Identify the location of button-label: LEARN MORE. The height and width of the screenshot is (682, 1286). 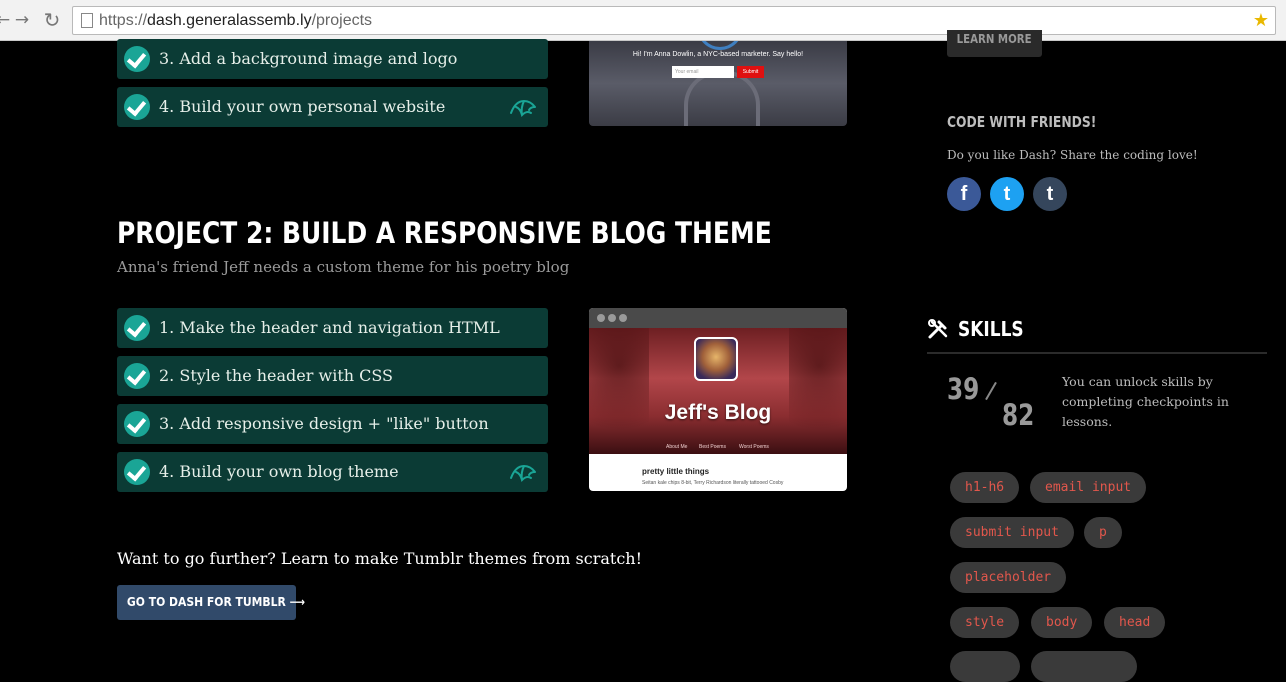
(994, 39).